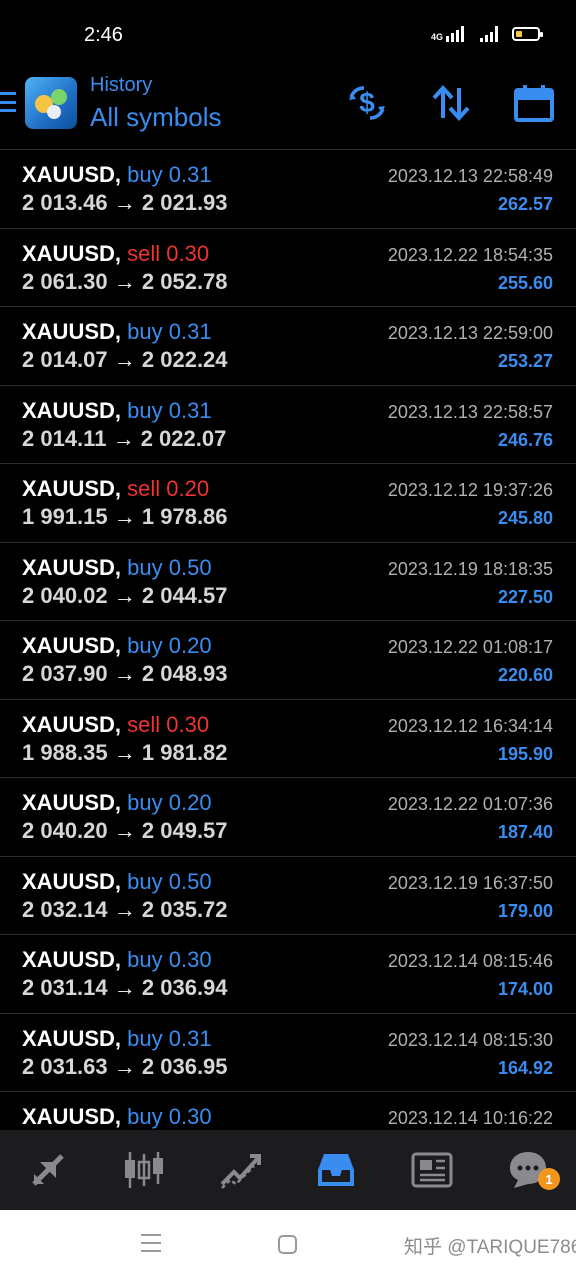 The height and width of the screenshot is (1280, 576). Describe the element at coordinates (490, 1247) in the screenshot. I see `watermark: 知乎 @TARIQUE786` at that location.